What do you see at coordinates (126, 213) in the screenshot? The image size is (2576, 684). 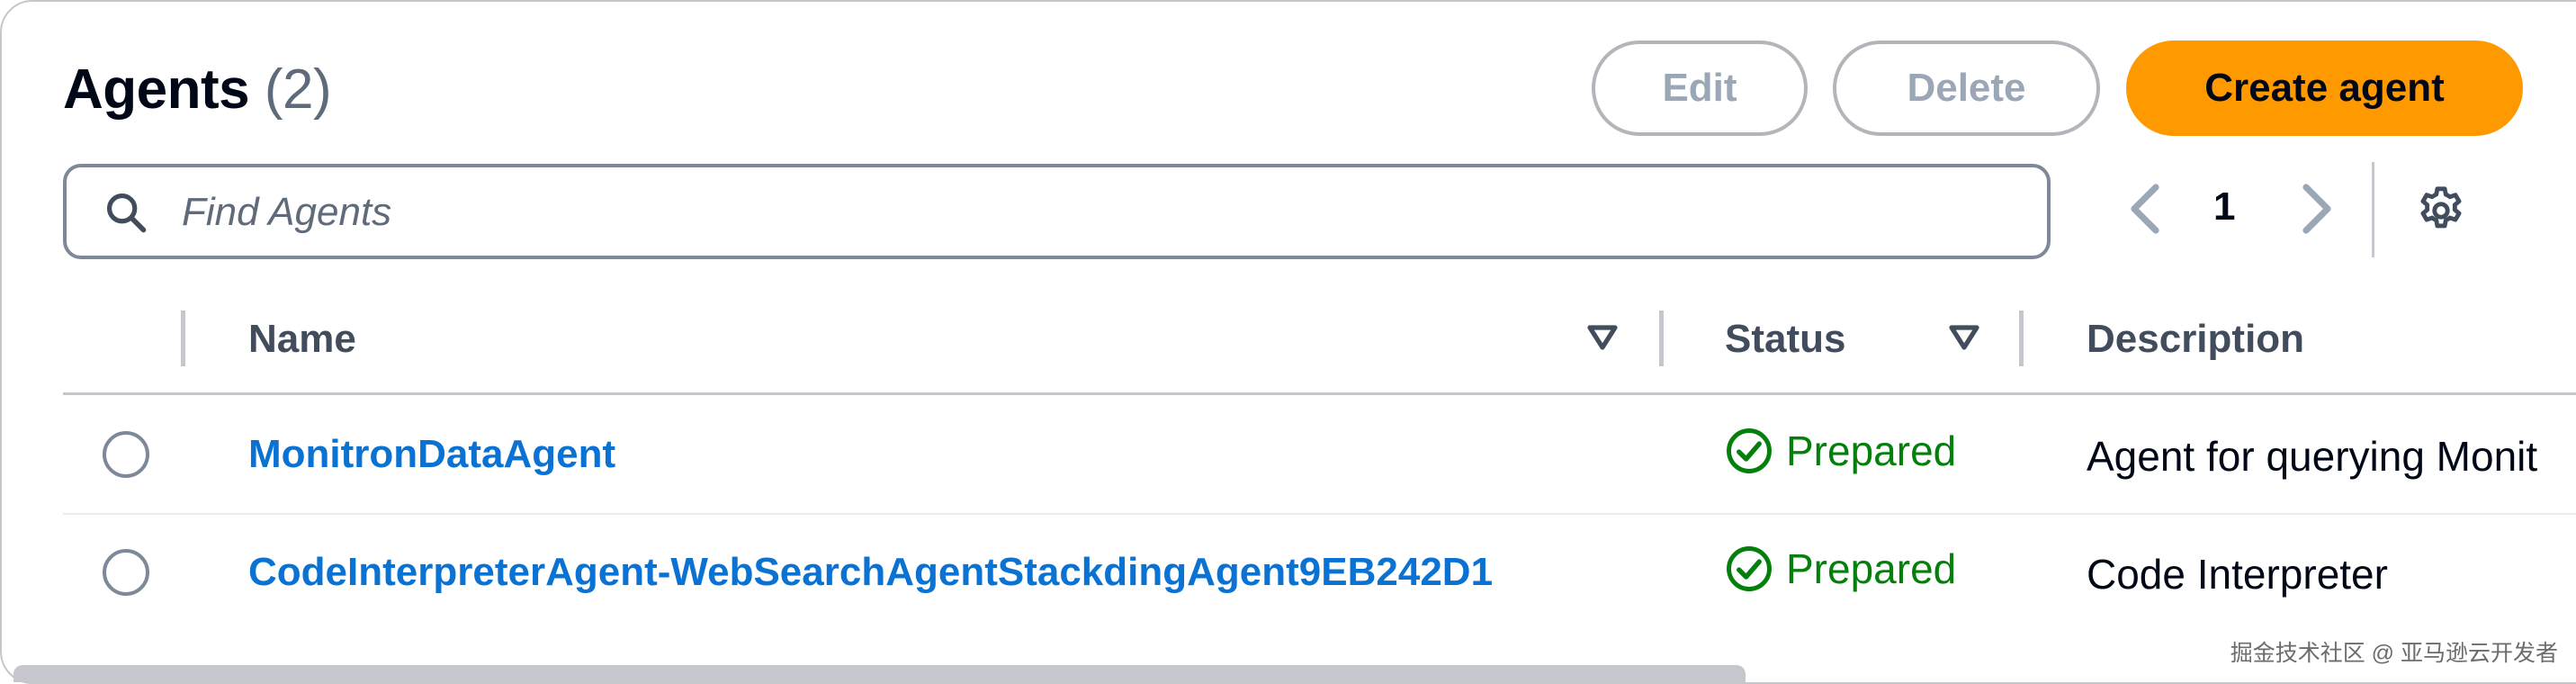 I see `search-icon` at bounding box center [126, 213].